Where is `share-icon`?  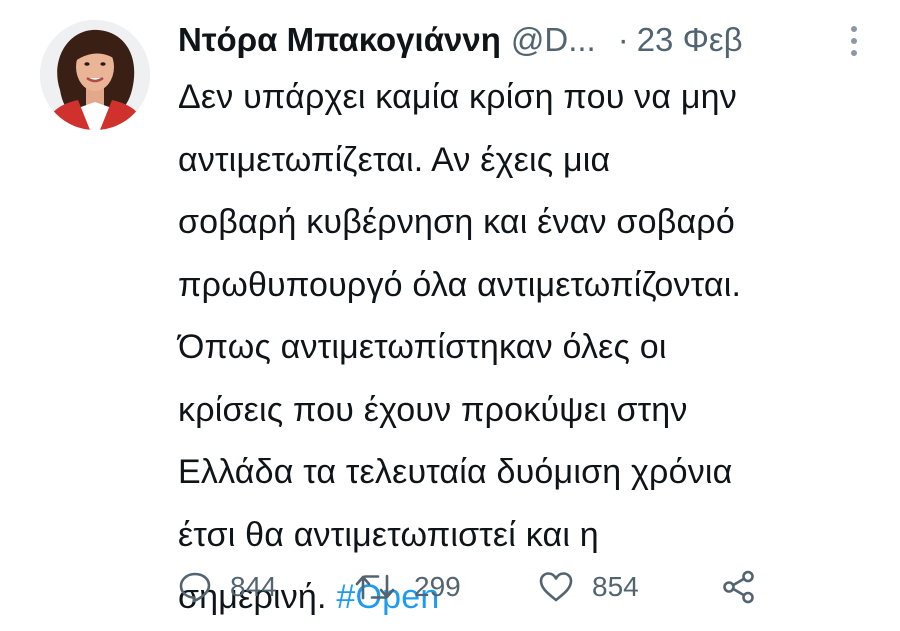
share-icon is located at coordinates (738, 587).